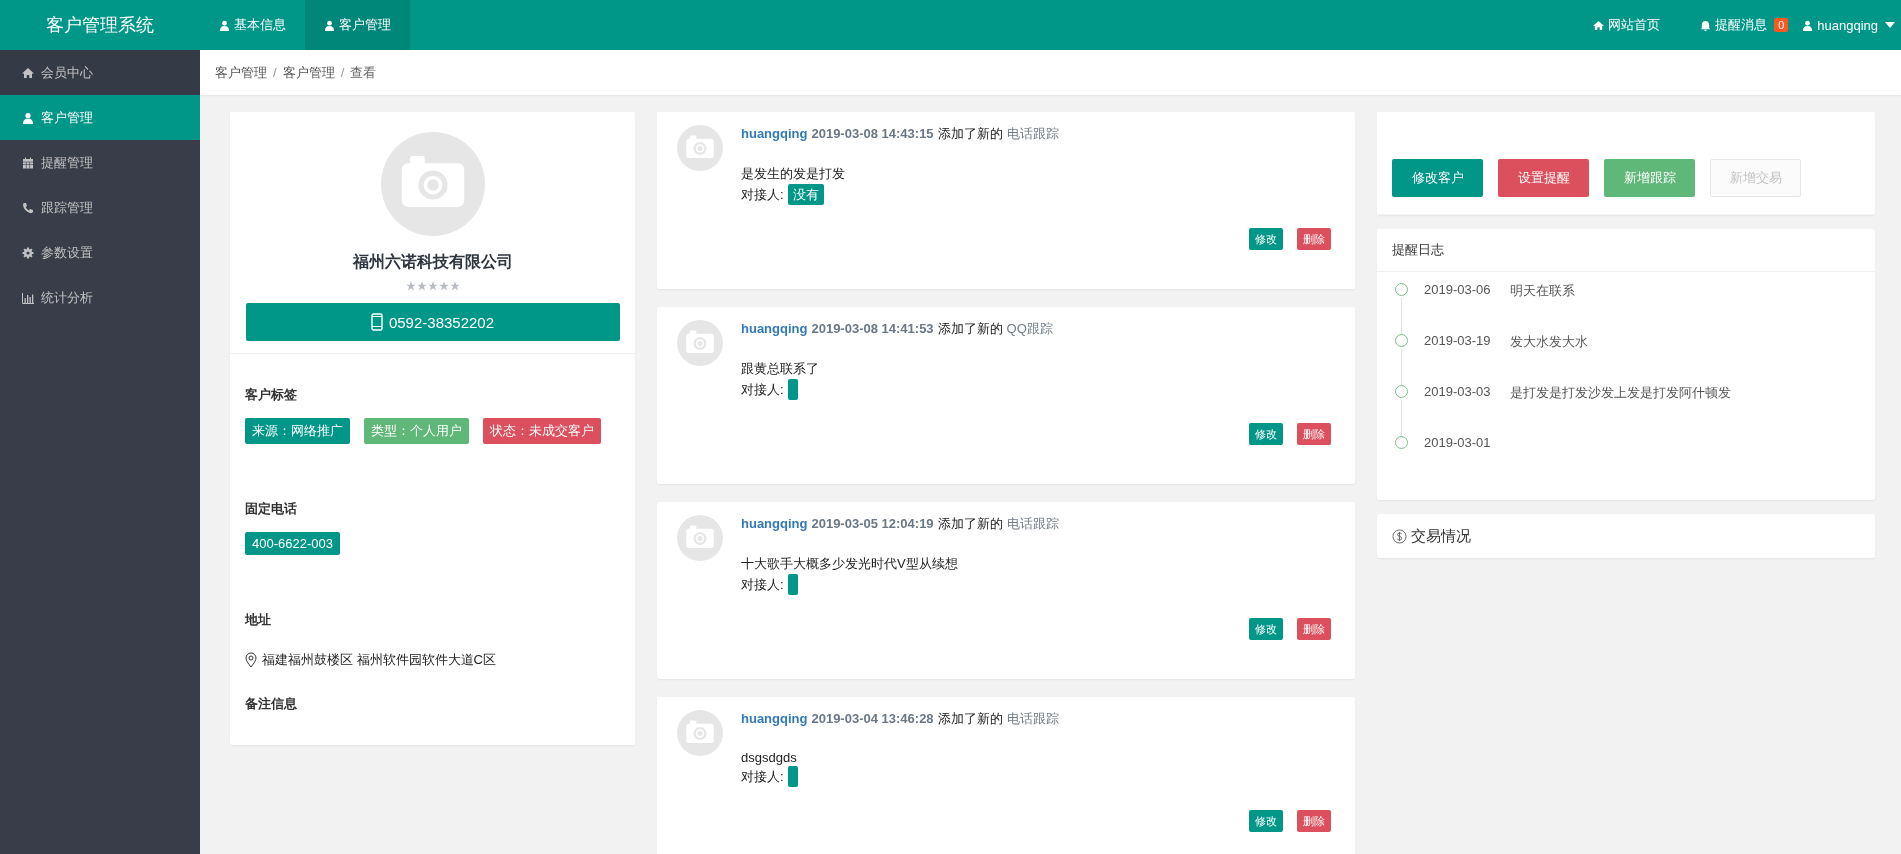 This screenshot has width=1901, height=854. What do you see at coordinates (769, 757) in the screenshot?
I see `tracking-content: dsgsdgds` at bounding box center [769, 757].